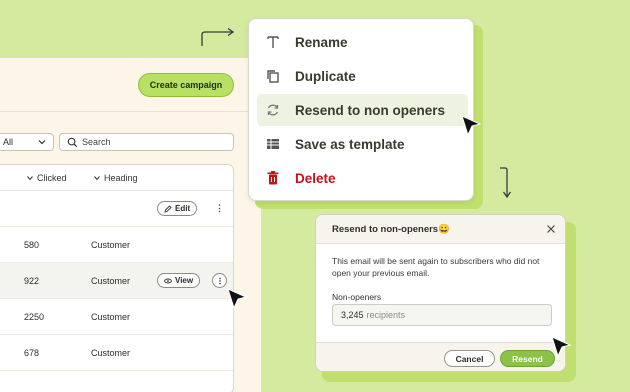  I want to click on recipients-unit: recipients, so click(386, 315).